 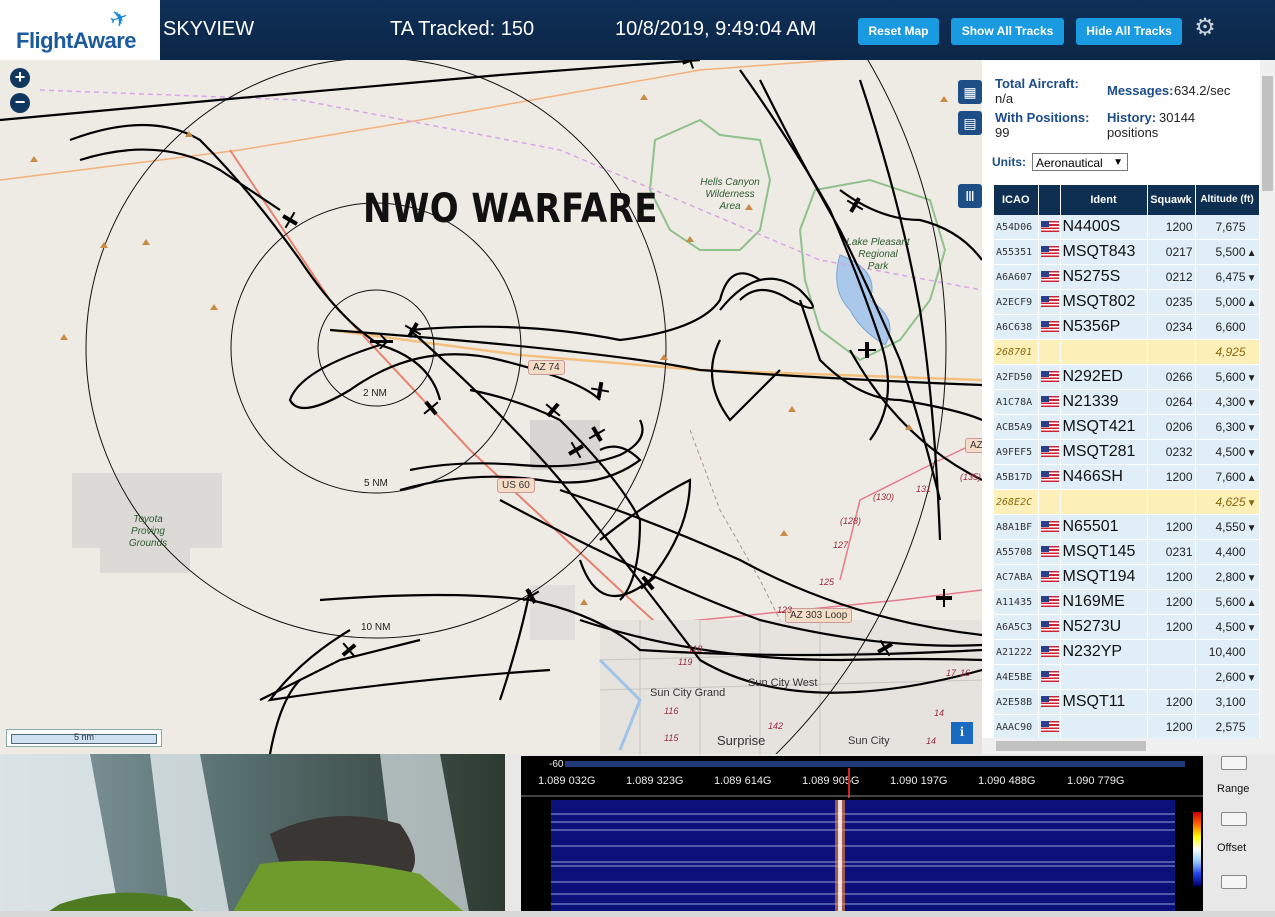 What do you see at coordinates (827, 582) in the screenshot?
I see `road-number: 125` at bounding box center [827, 582].